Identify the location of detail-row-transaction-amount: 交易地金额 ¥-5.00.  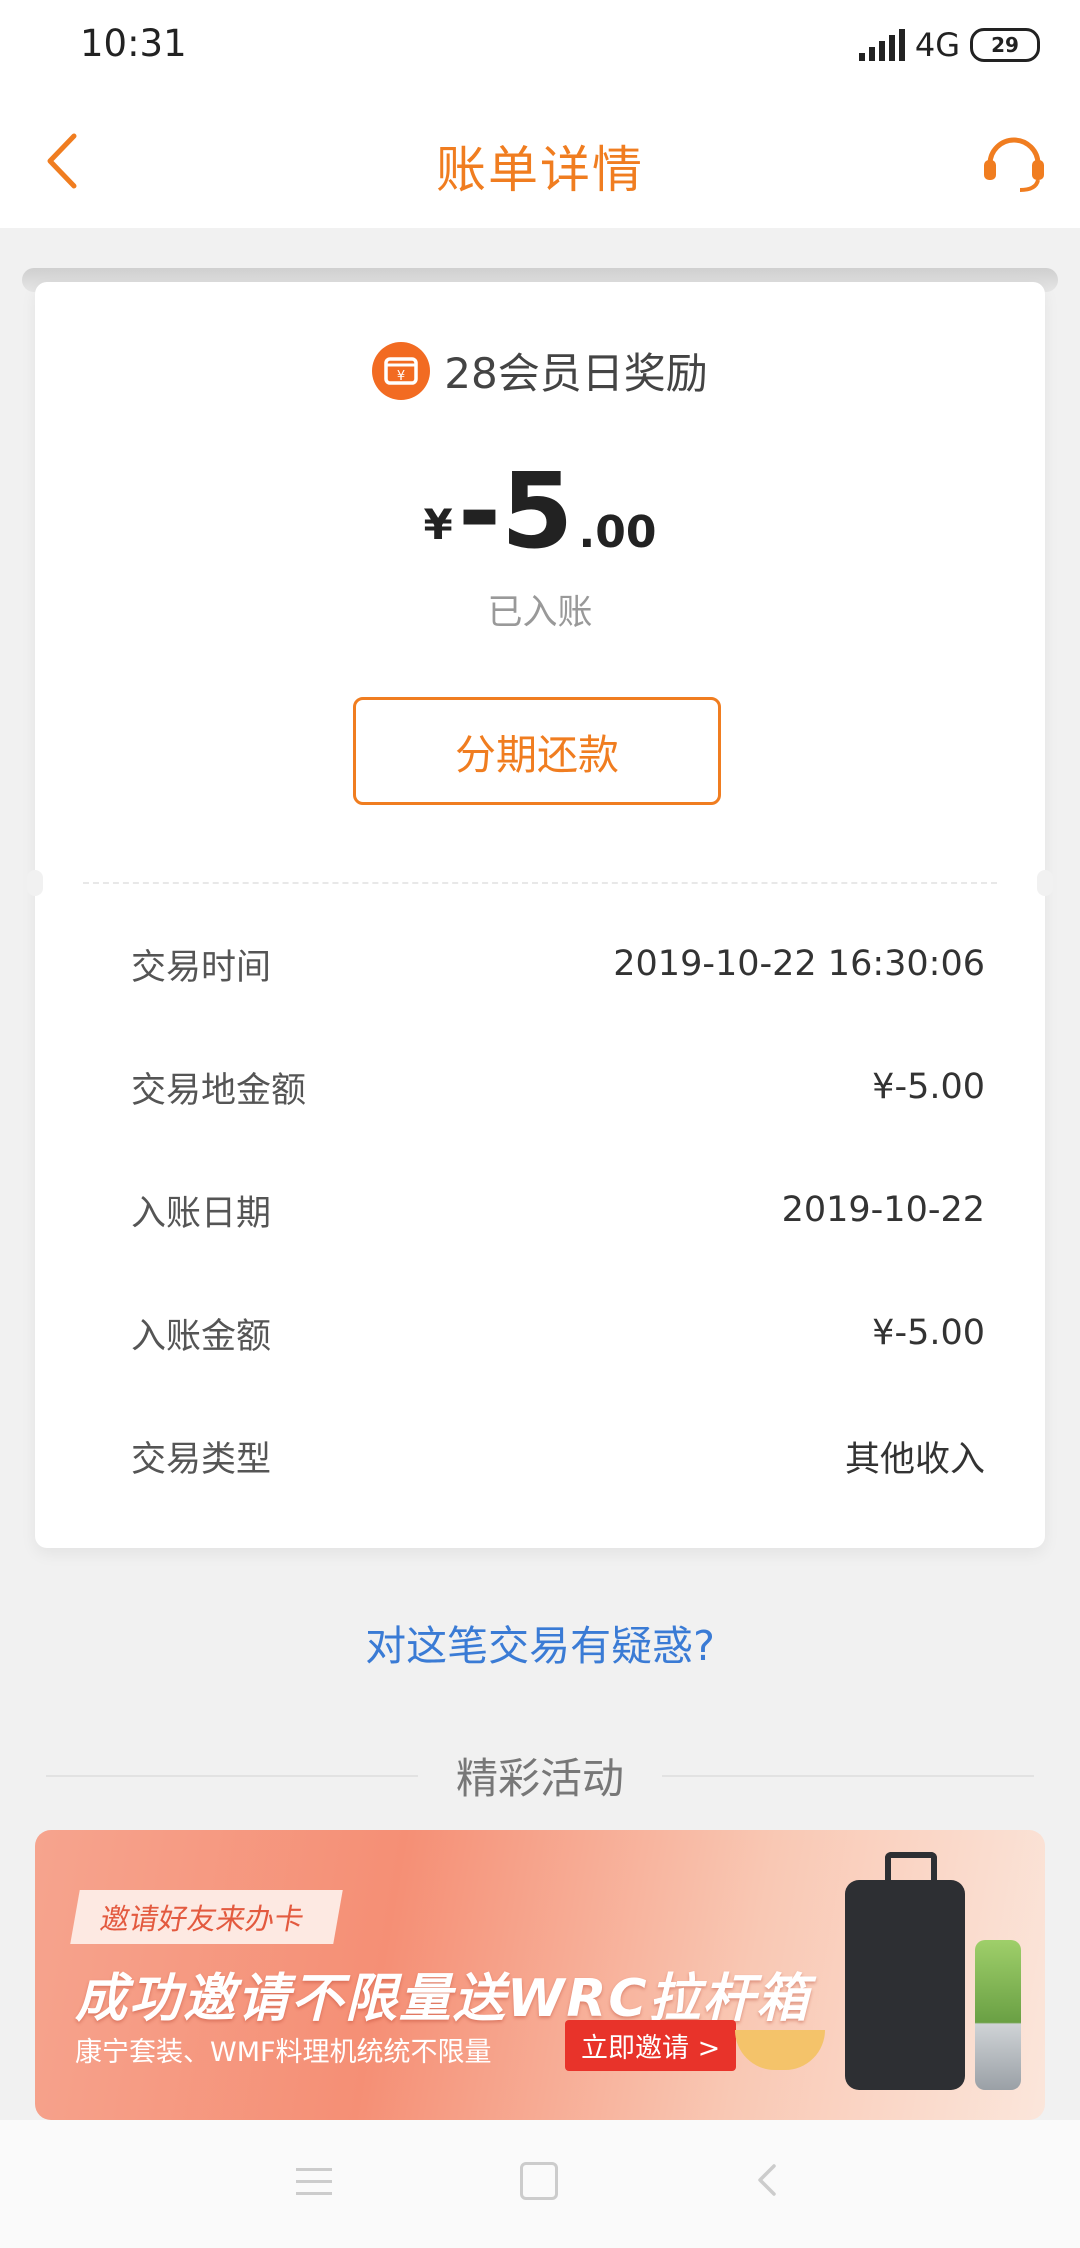
(558, 1087).